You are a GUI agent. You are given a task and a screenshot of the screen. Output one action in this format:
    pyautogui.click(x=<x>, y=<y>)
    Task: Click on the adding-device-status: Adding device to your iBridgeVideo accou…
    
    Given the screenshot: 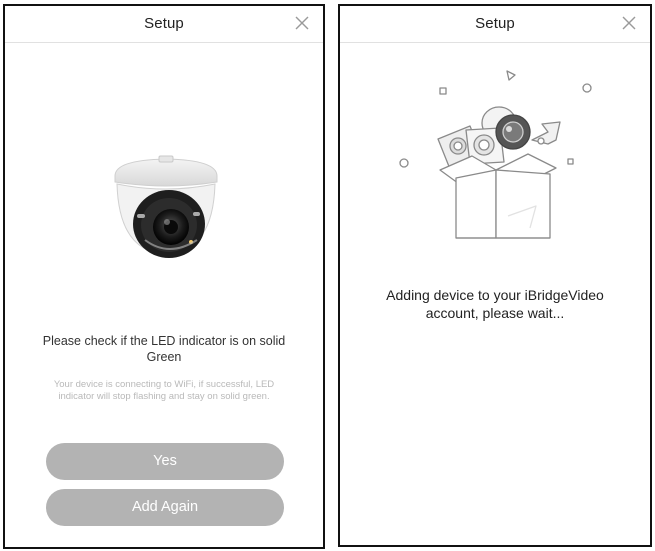 What is the action you would take?
    pyautogui.click(x=495, y=304)
    